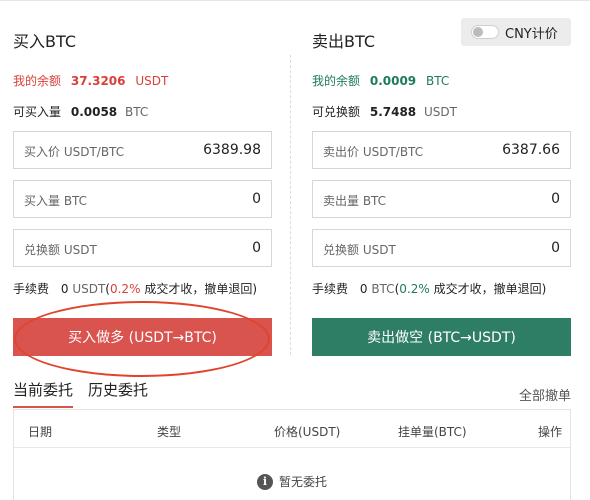  Describe the element at coordinates (60, 250) in the screenshot. I see `buy-total-label: 兑换额 USDT` at that location.